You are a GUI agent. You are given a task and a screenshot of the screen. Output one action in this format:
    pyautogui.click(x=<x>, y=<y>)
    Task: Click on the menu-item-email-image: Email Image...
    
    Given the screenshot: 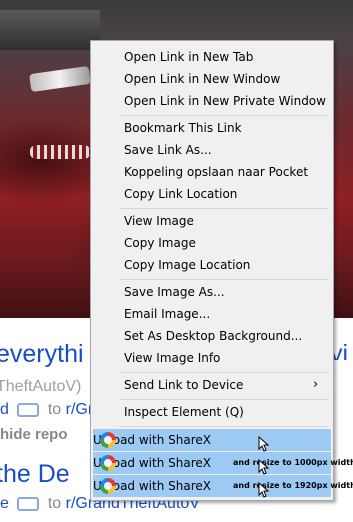 What is the action you would take?
    pyautogui.click(x=212, y=314)
    